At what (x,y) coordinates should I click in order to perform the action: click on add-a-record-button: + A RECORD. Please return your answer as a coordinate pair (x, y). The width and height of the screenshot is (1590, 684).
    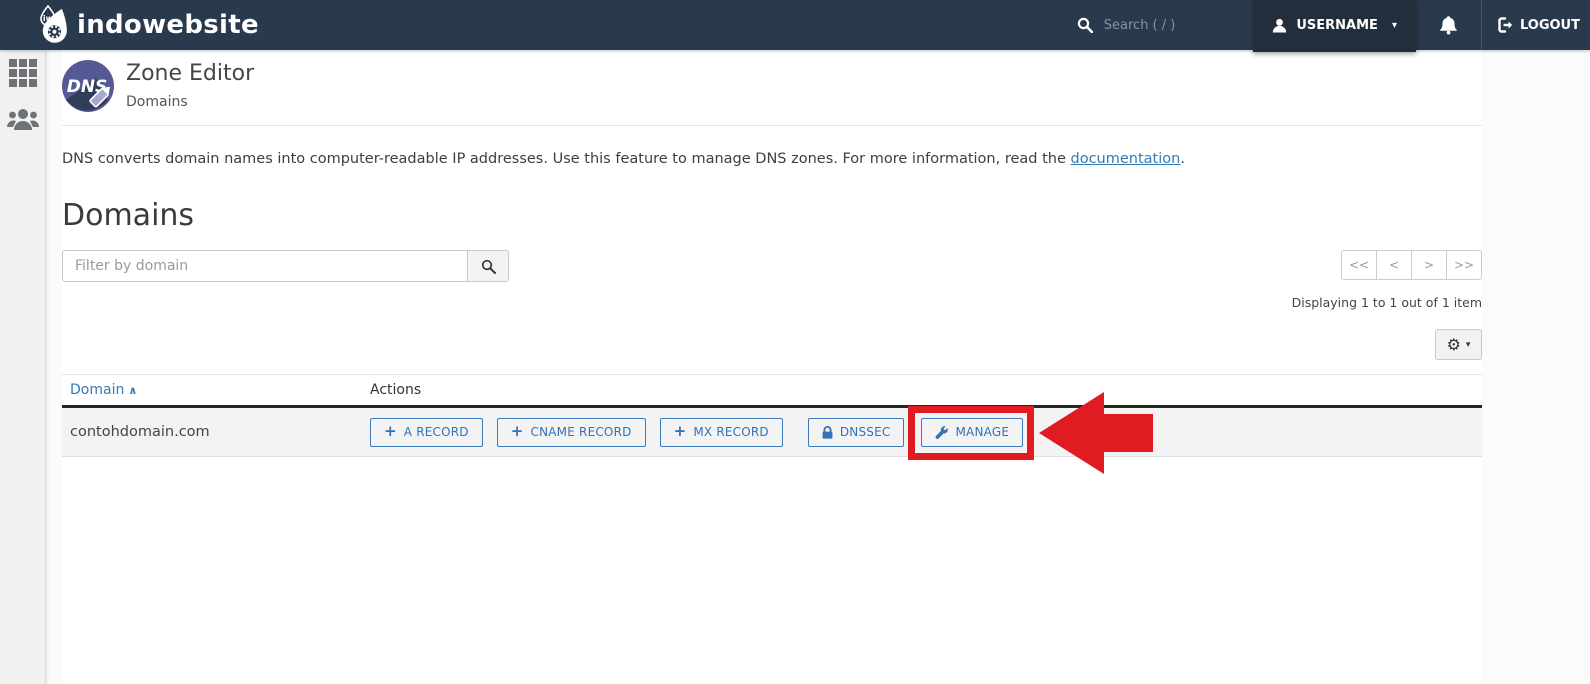
    Looking at the image, I should click on (426, 432).